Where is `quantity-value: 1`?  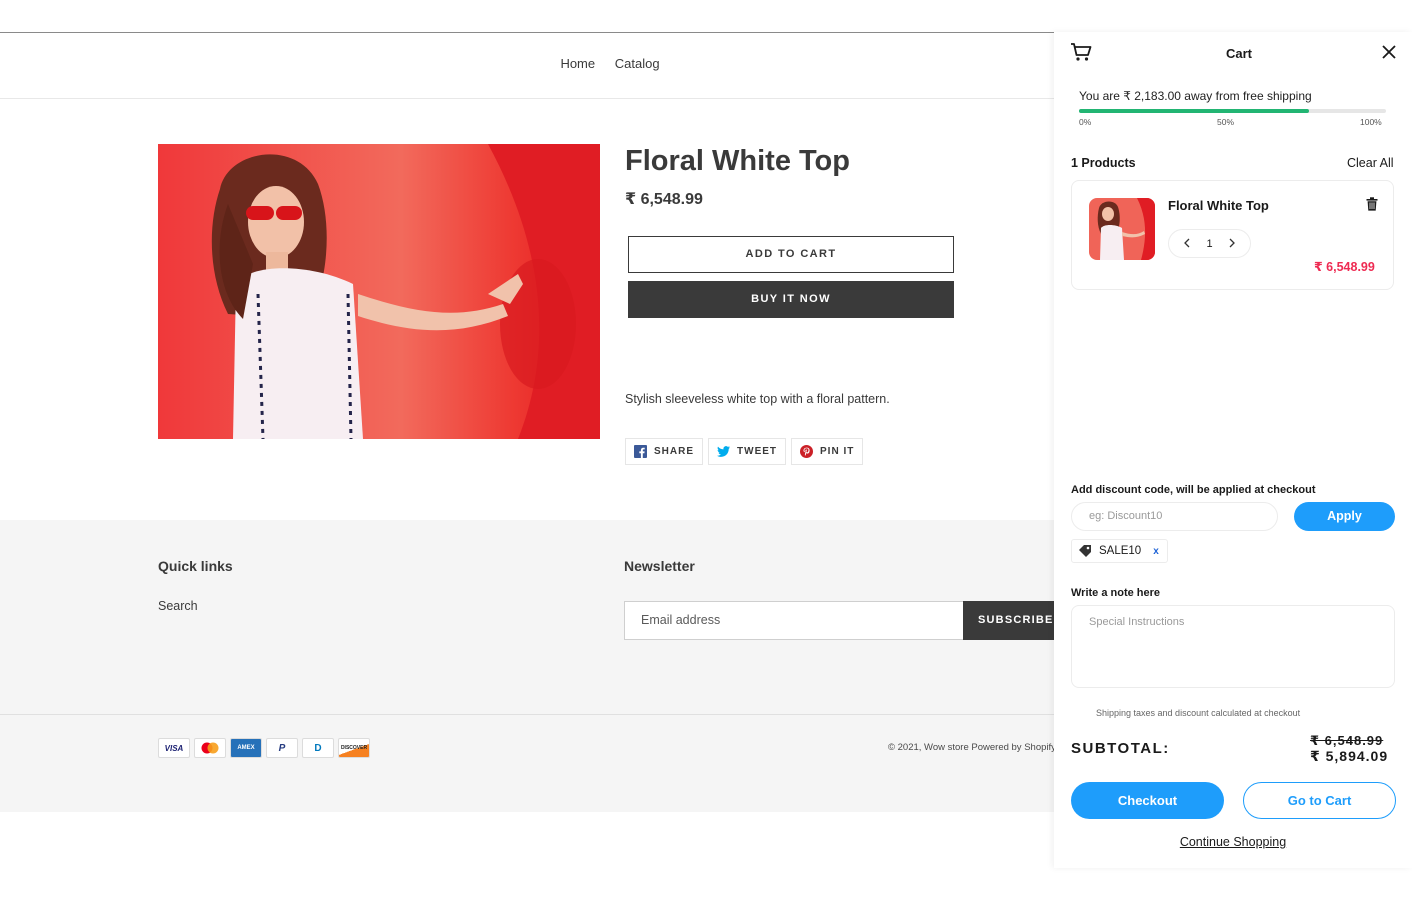
quantity-value: 1 is located at coordinates (1209, 243).